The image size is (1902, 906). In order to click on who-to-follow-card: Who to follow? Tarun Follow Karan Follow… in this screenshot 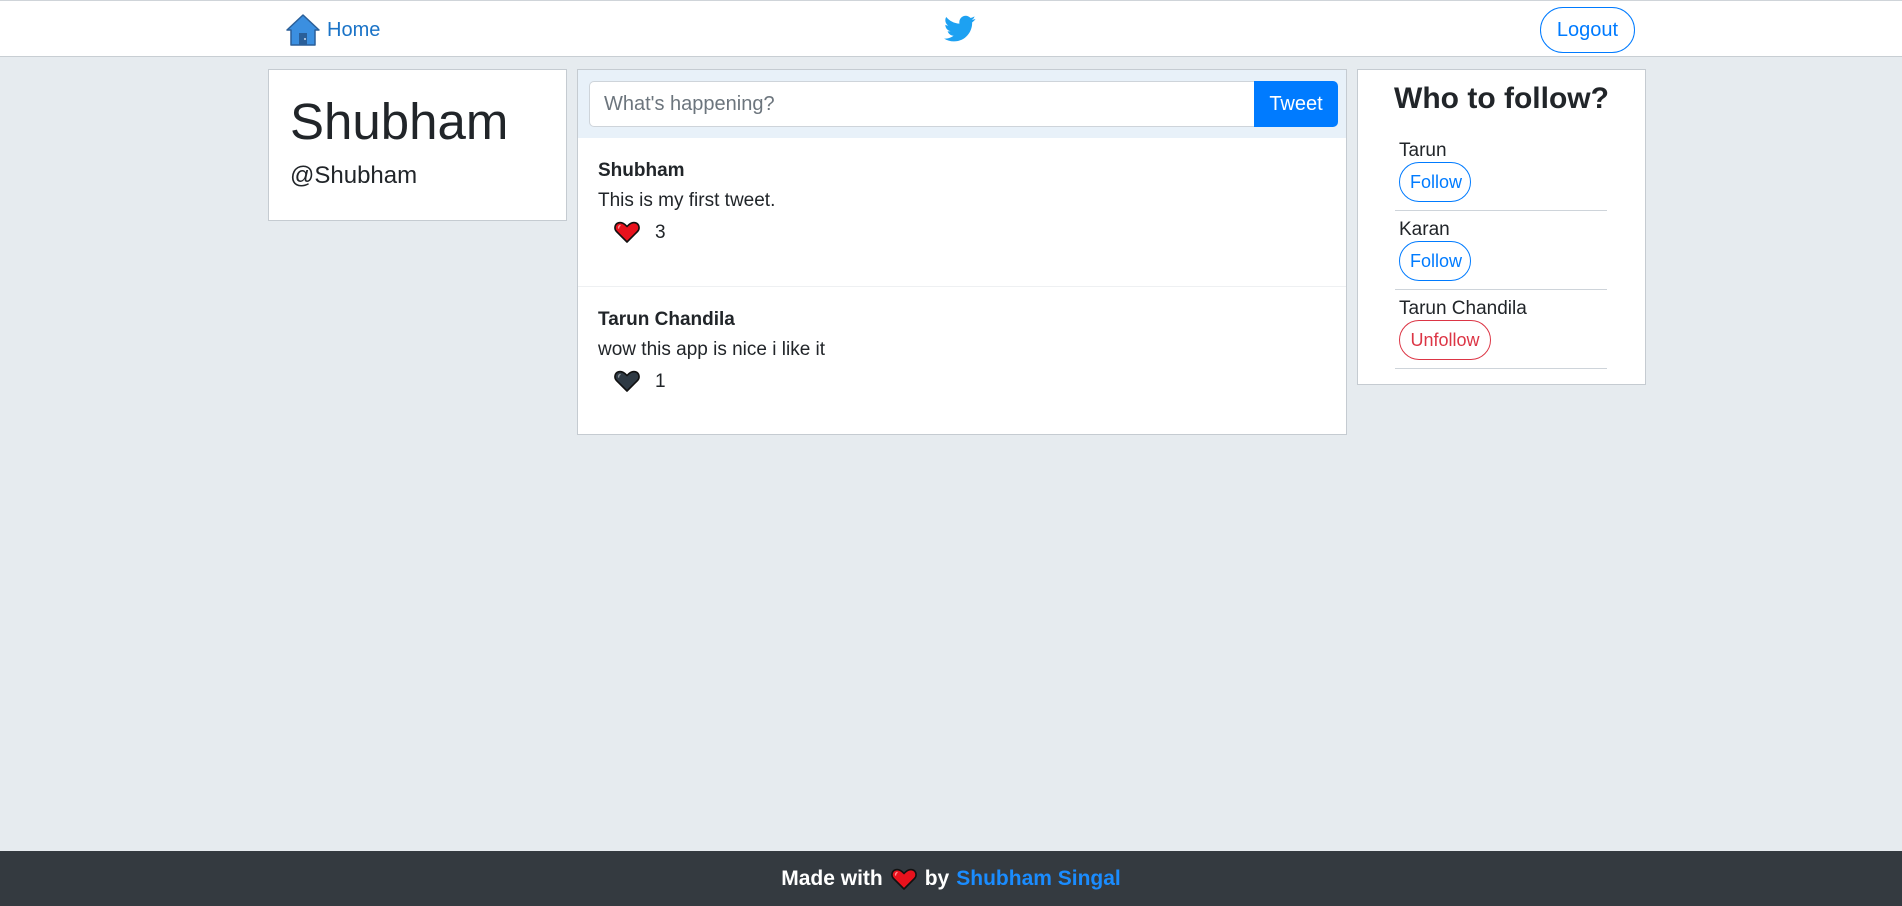, I will do `click(1501, 227)`.